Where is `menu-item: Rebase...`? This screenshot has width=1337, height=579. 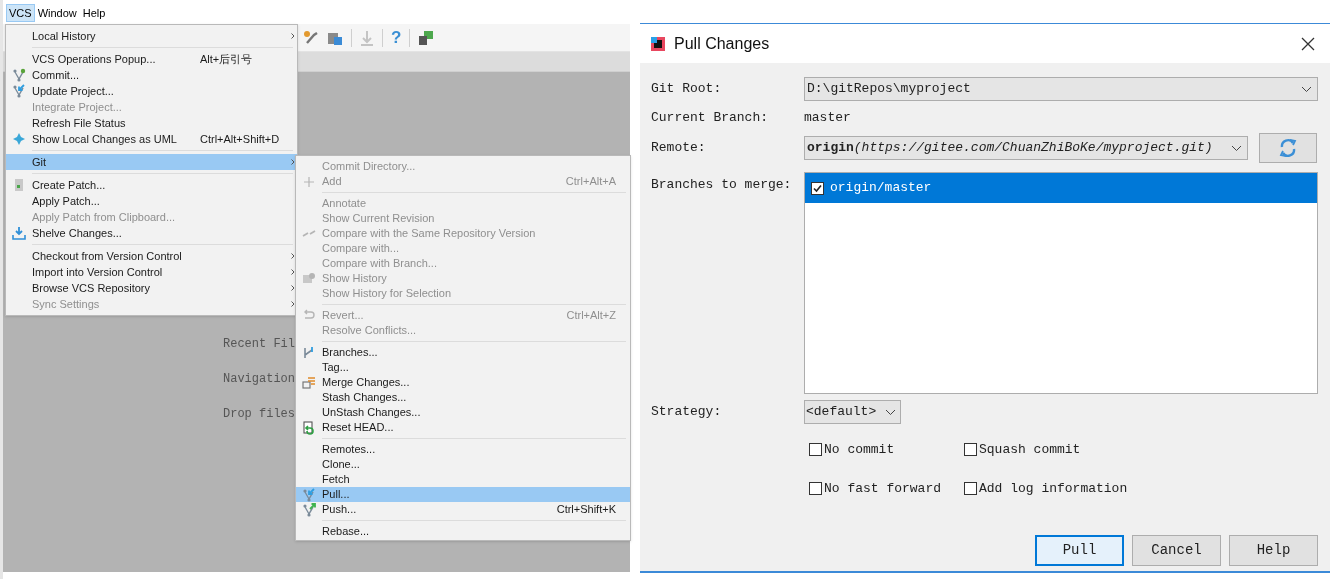
menu-item: Rebase... is located at coordinates (463, 531).